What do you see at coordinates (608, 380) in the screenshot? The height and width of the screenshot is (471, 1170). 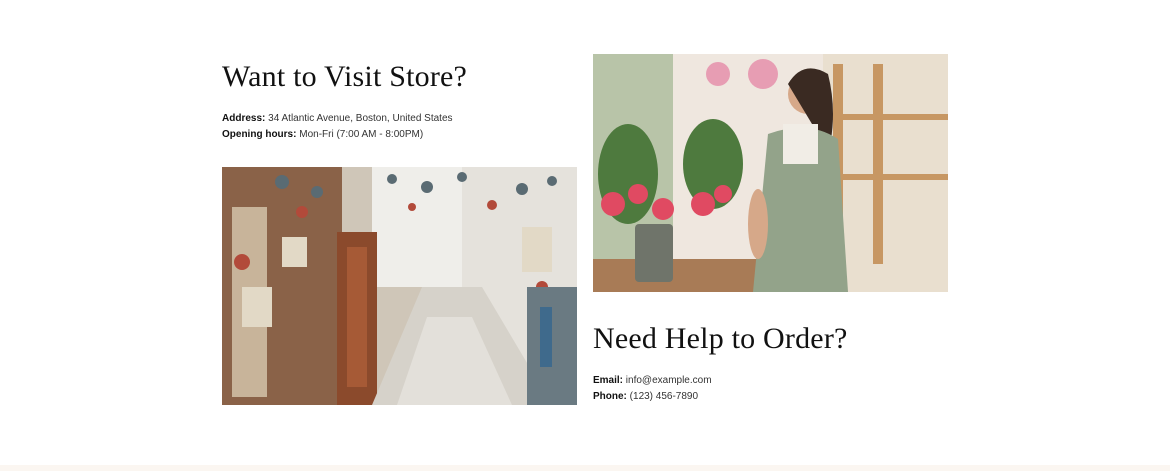 I see `email-label: Email:` at bounding box center [608, 380].